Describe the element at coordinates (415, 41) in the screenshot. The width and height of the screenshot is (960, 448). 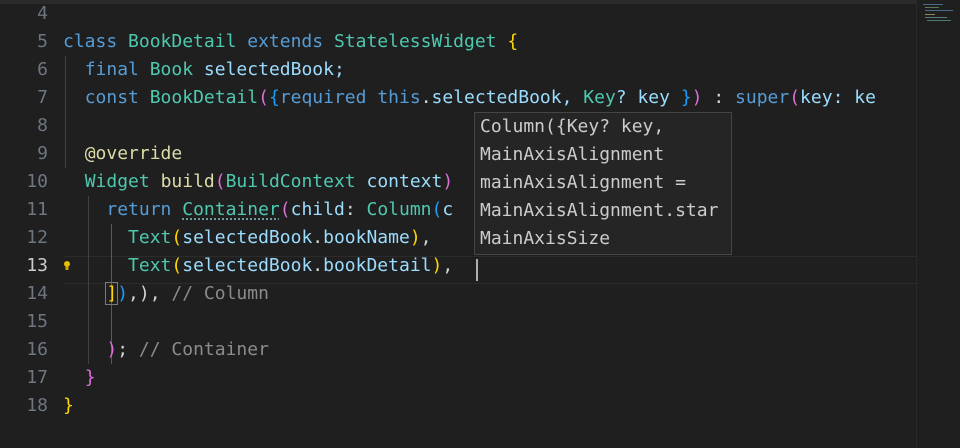
I see `class-name: StatelessWidget` at that location.